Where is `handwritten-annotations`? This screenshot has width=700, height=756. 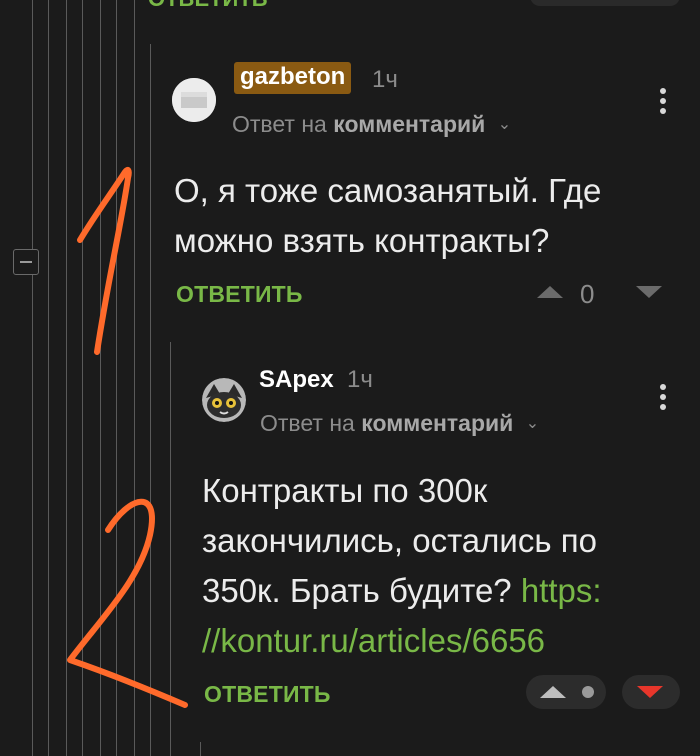 handwritten-annotations is located at coordinates (127, 437).